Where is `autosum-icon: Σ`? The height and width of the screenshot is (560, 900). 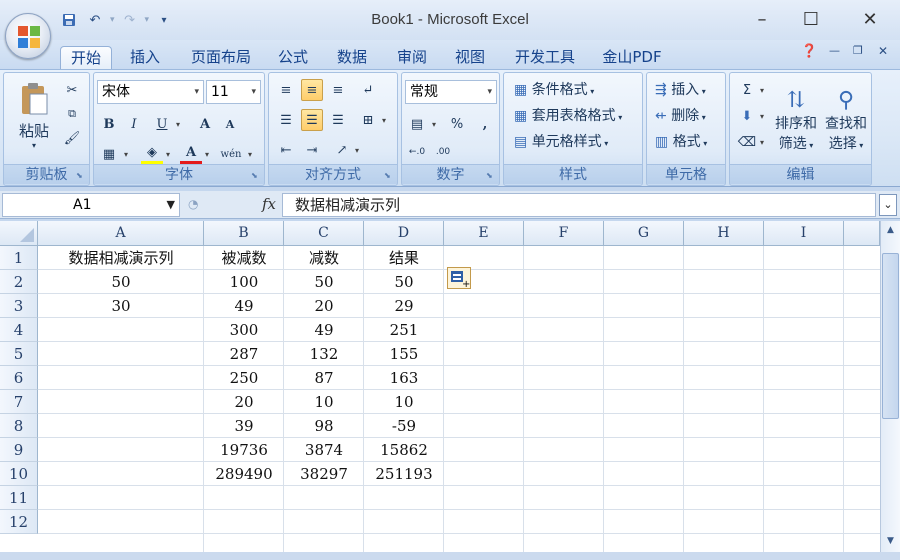
autosum-icon: Σ is located at coordinates (747, 90).